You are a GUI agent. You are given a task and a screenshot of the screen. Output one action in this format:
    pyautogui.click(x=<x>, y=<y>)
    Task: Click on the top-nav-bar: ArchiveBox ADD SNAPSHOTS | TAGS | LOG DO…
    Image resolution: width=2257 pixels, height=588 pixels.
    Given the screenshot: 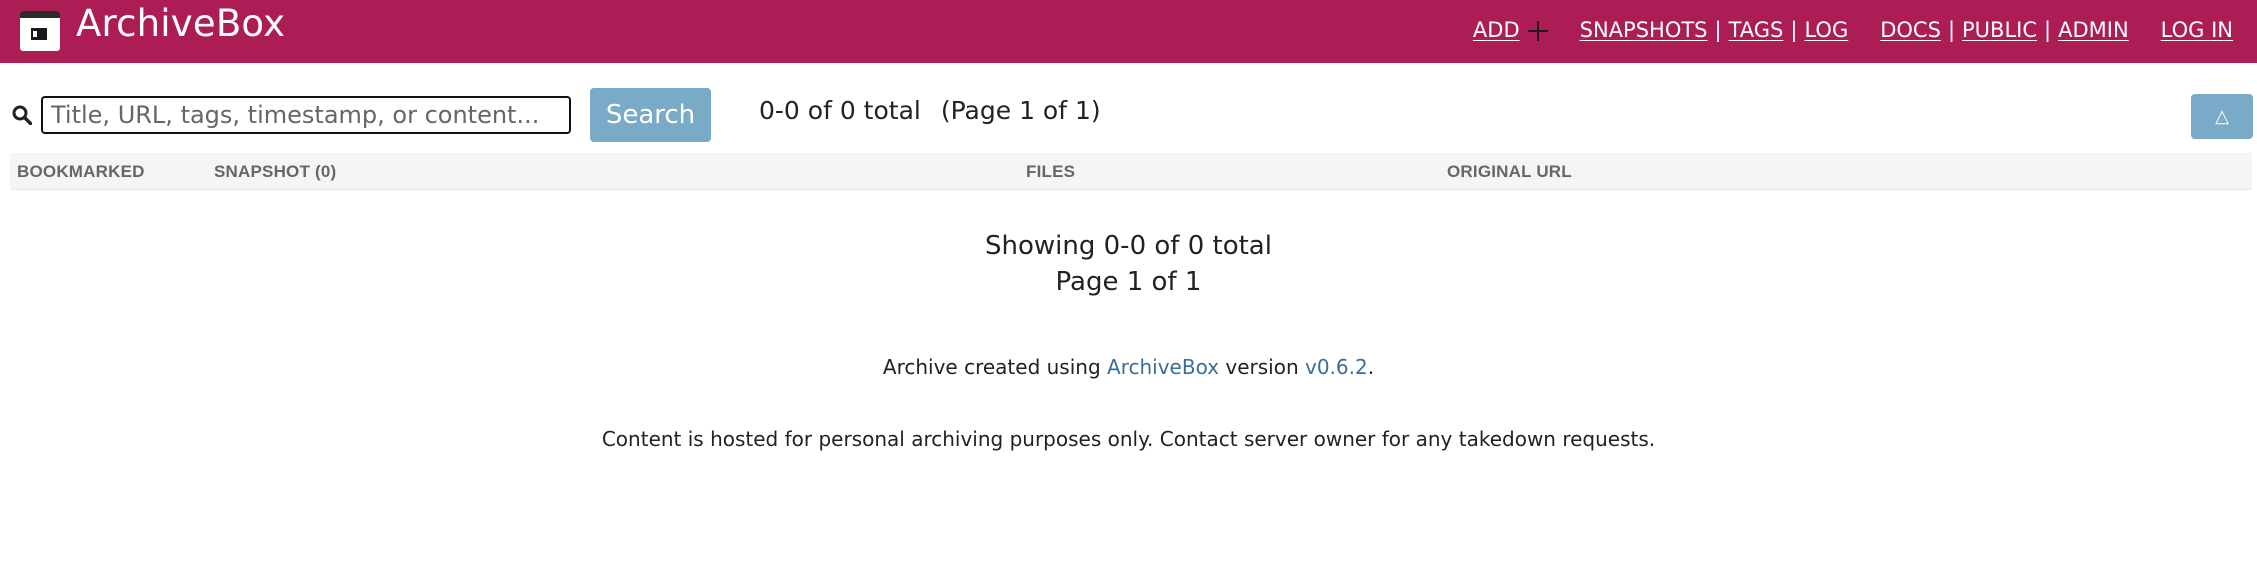 What is the action you would take?
    pyautogui.click(x=1128, y=31)
    